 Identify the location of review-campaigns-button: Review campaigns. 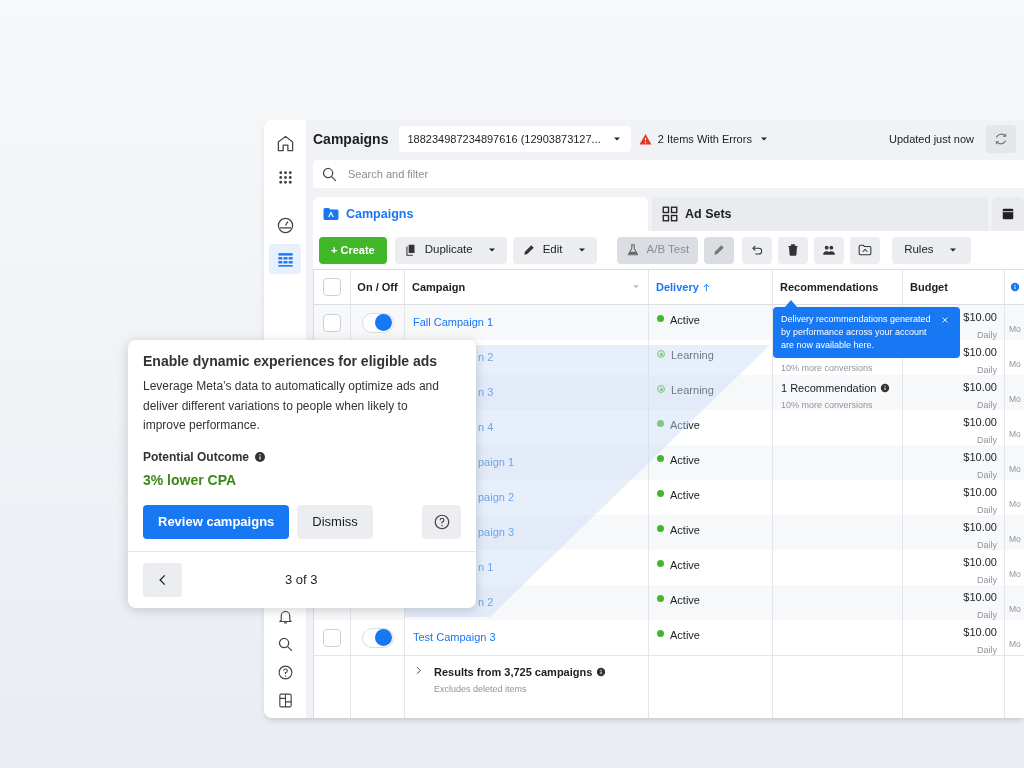
(216, 521).